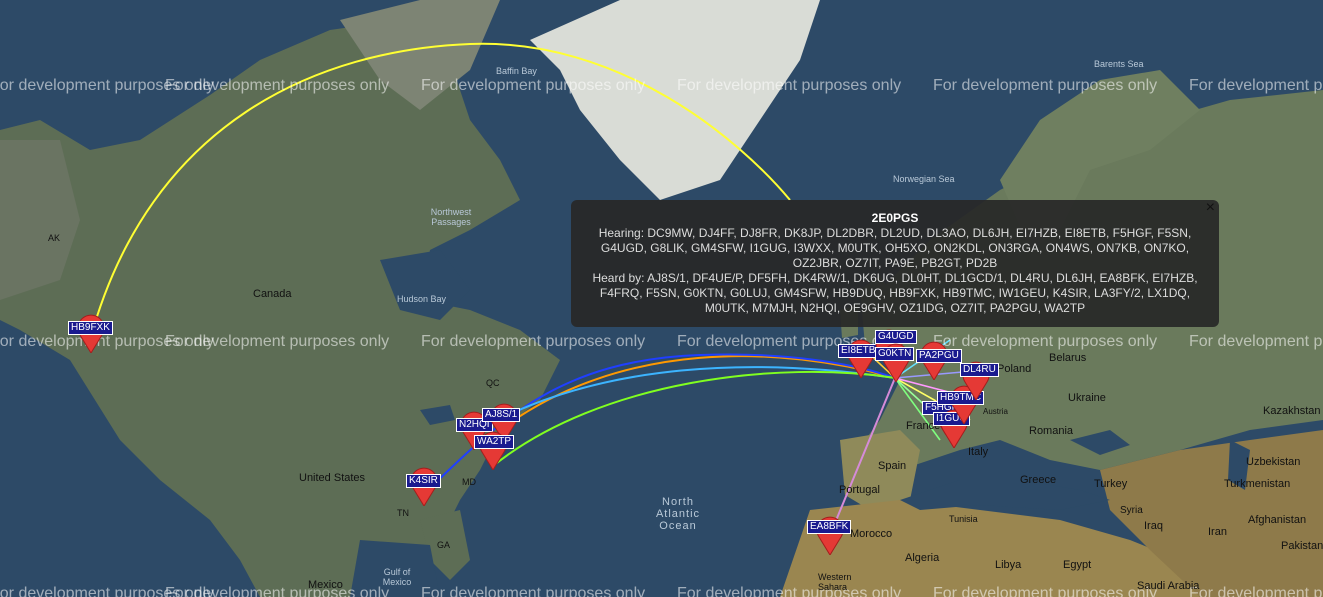 The width and height of the screenshot is (1323, 597). What do you see at coordinates (423, 481) in the screenshot?
I see `marker-callsign: K4SIR` at bounding box center [423, 481].